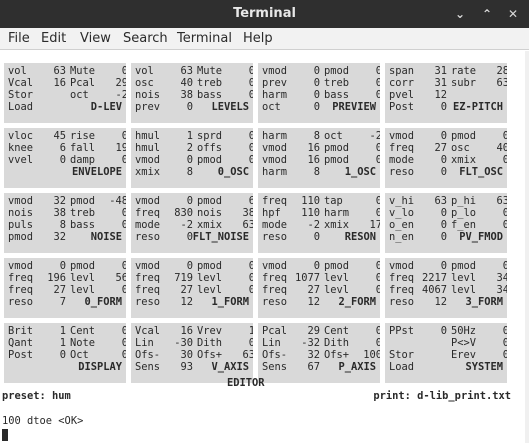 This screenshot has width=529, height=443. Describe the element at coordinates (513, 14) in the screenshot. I see `close-icon: ✕` at that location.